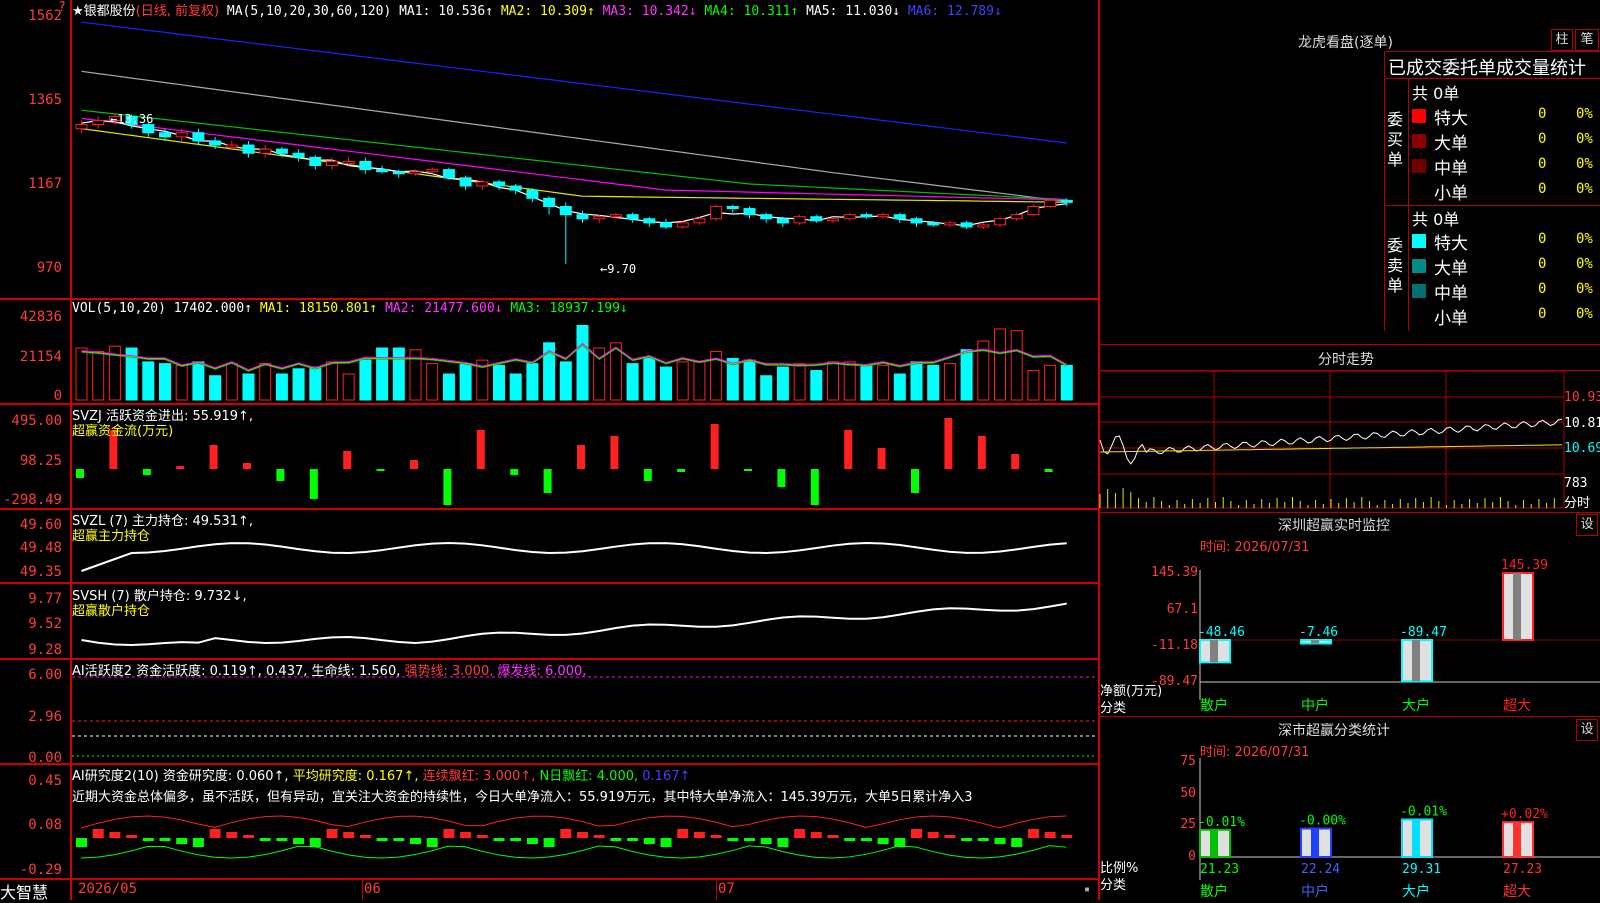 This screenshot has height=903, width=1600. I want to click on classify-delta-label: -0.00%, so click(1322, 821).